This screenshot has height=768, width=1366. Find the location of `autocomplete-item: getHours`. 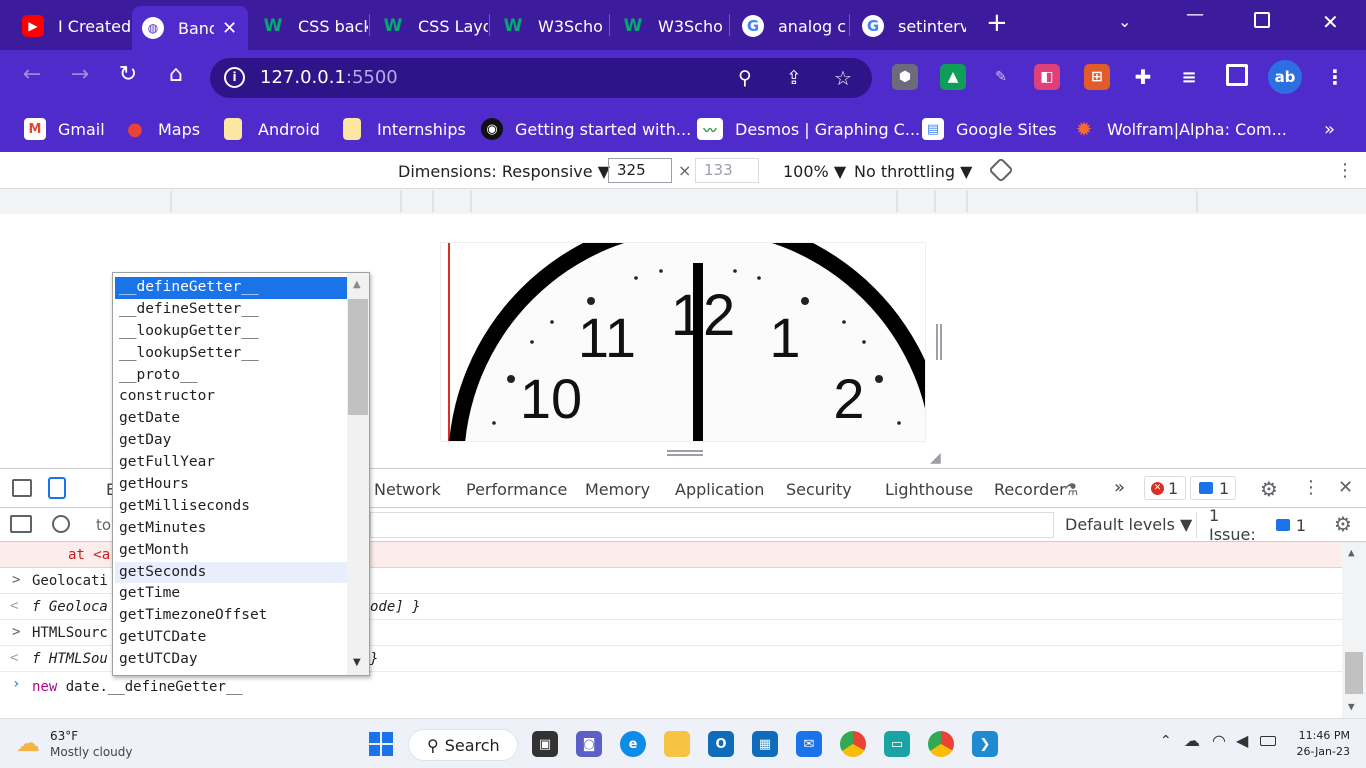

autocomplete-item: getHours is located at coordinates (231, 485).